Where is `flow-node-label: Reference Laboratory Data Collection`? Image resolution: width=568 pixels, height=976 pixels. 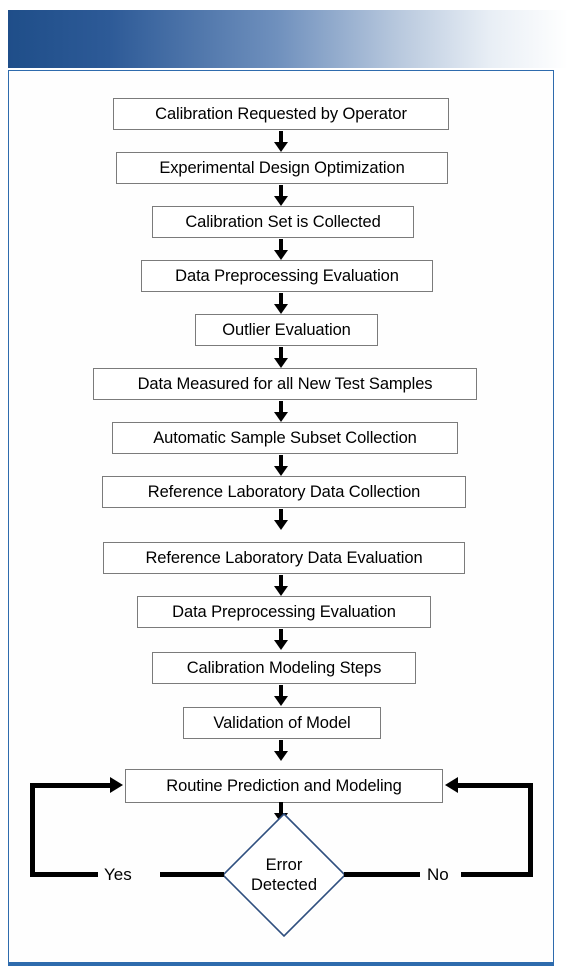
flow-node-label: Reference Laboratory Data Collection is located at coordinates (284, 491).